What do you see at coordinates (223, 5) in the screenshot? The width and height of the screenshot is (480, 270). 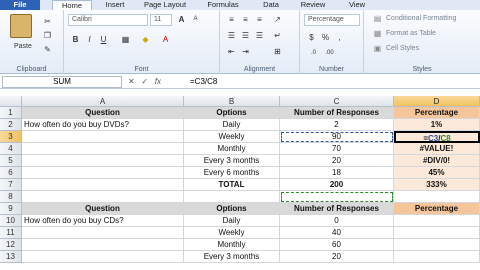 I see `tab-formulas: Formulas` at bounding box center [223, 5].